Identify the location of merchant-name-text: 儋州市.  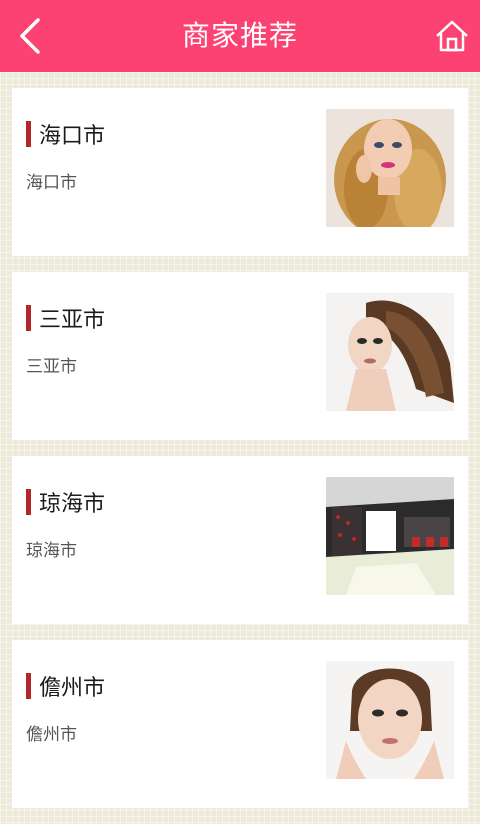
(72, 688).